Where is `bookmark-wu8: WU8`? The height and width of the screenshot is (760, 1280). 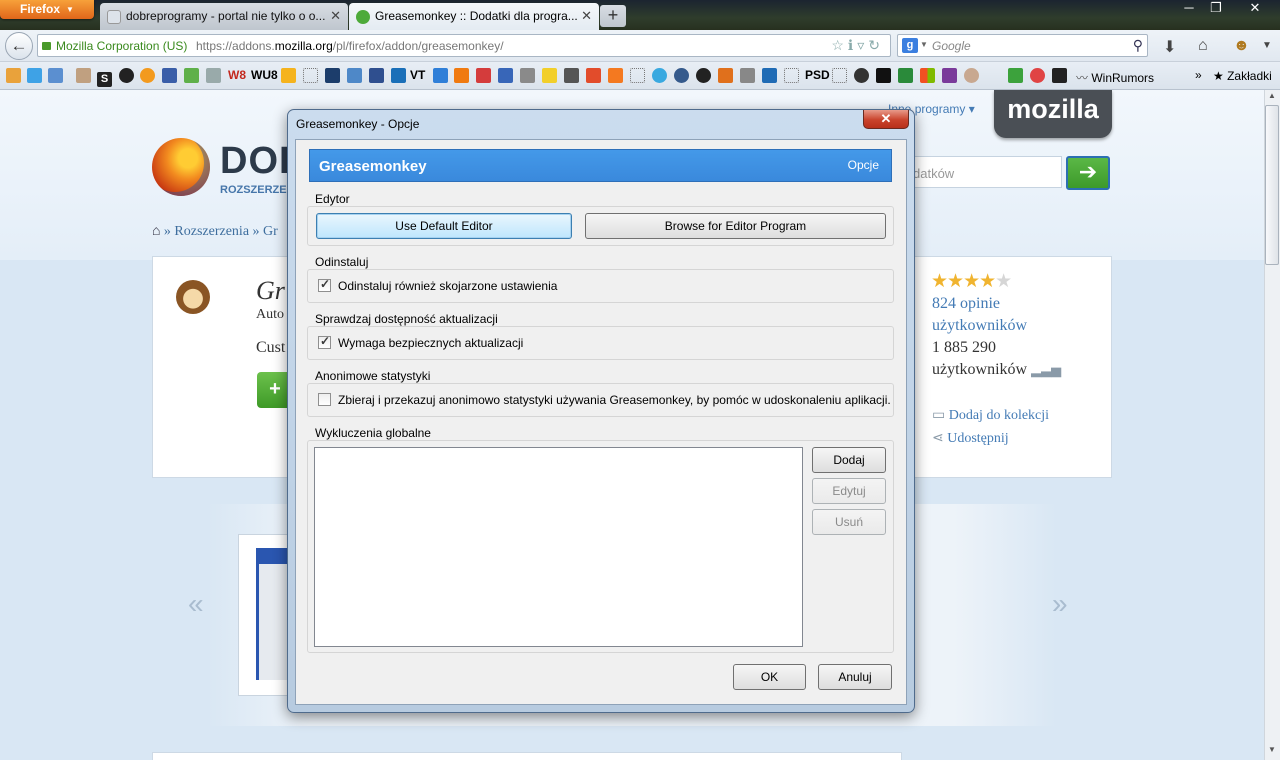
bookmark-wu8: WU8 is located at coordinates (264, 76).